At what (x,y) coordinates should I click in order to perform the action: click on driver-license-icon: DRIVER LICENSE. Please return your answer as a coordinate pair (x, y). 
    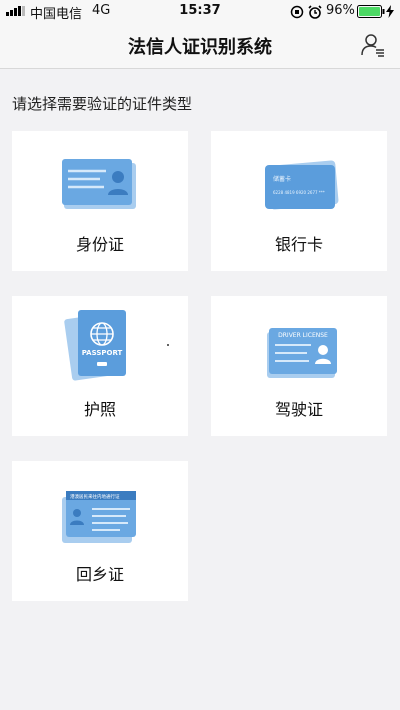
    Looking at the image, I should click on (299, 350).